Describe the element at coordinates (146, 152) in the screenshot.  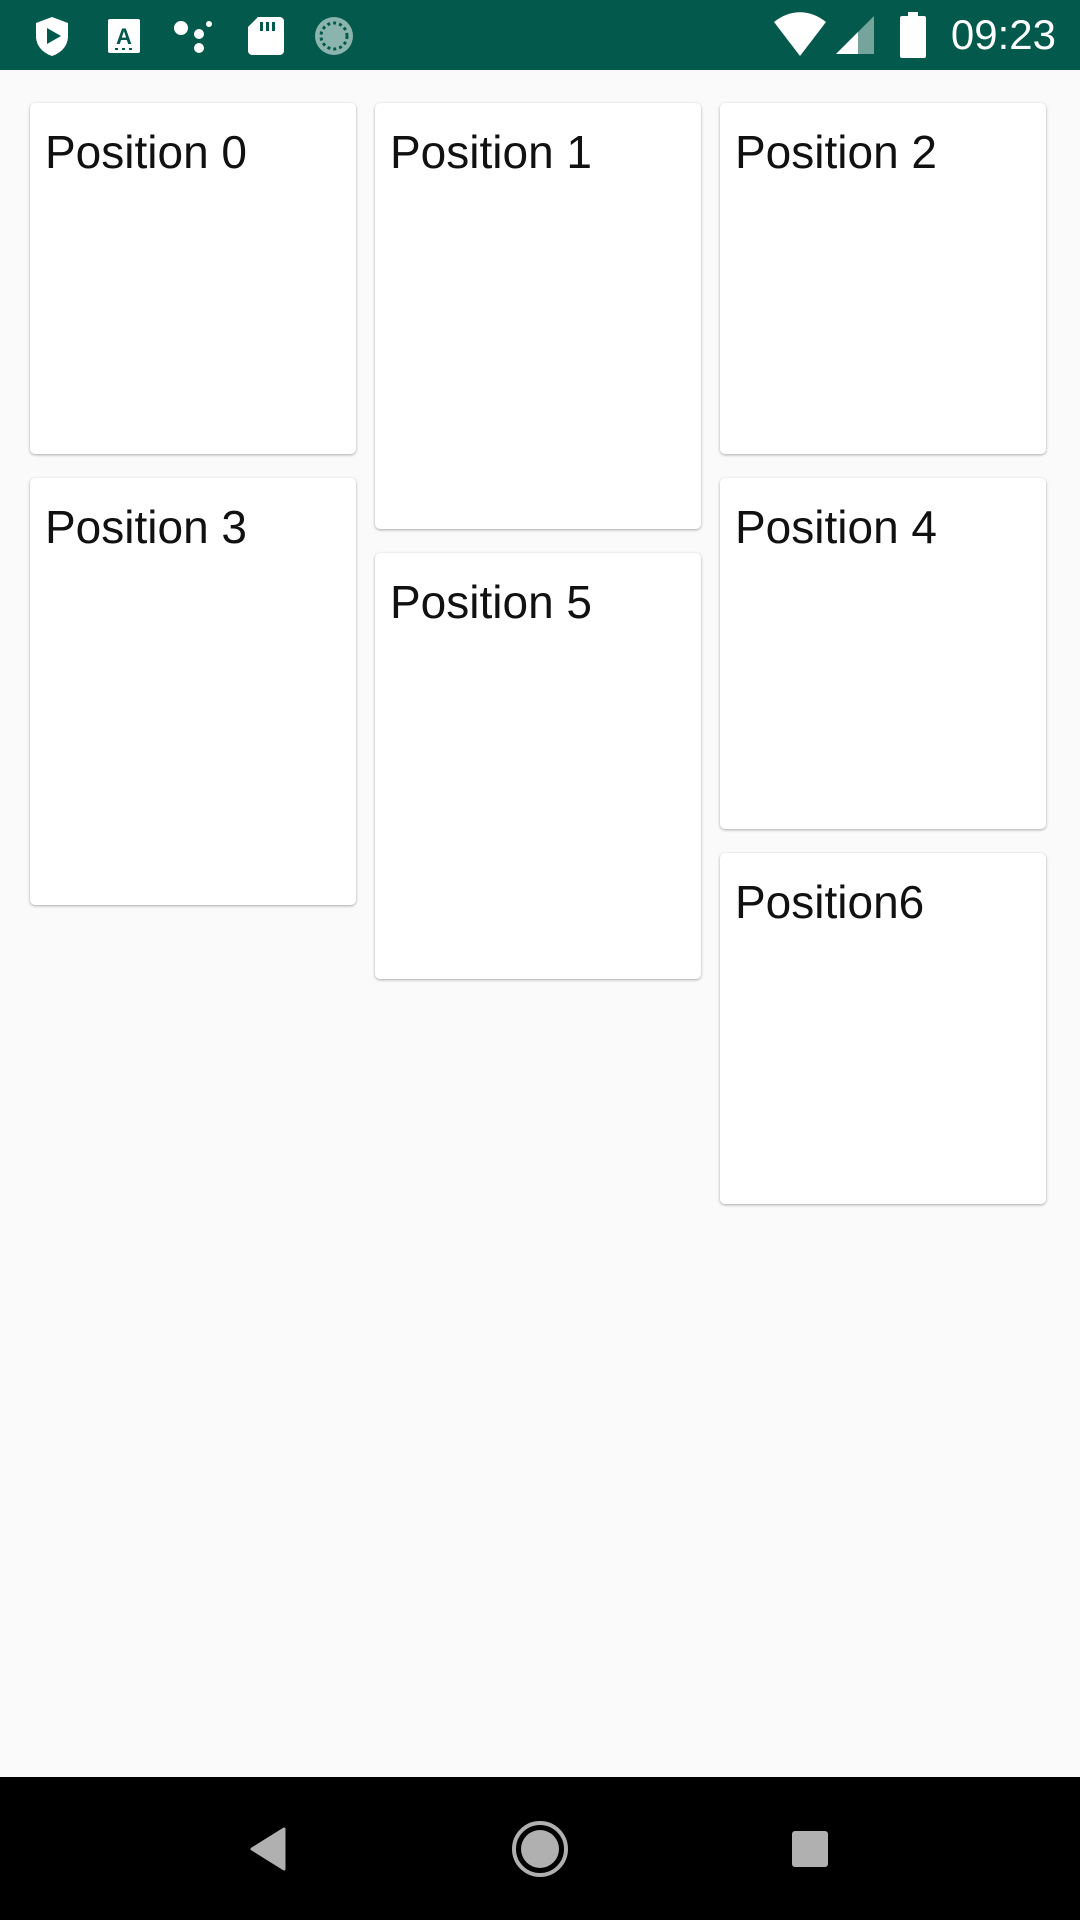
I see `grid-item-label: Position 0` at that location.